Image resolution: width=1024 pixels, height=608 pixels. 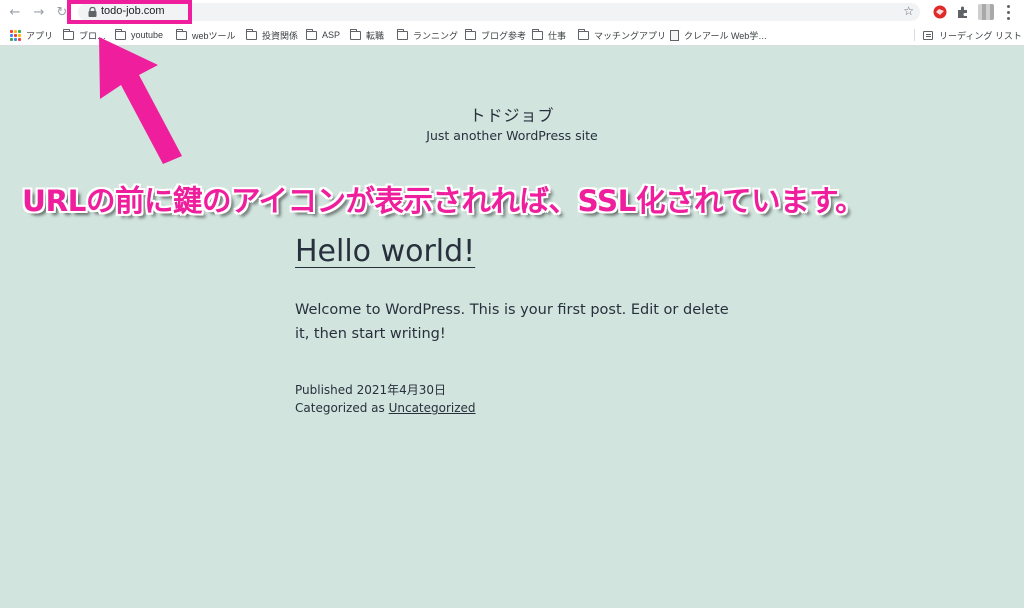 I want to click on bookmark-label: webツール, so click(x=214, y=35).